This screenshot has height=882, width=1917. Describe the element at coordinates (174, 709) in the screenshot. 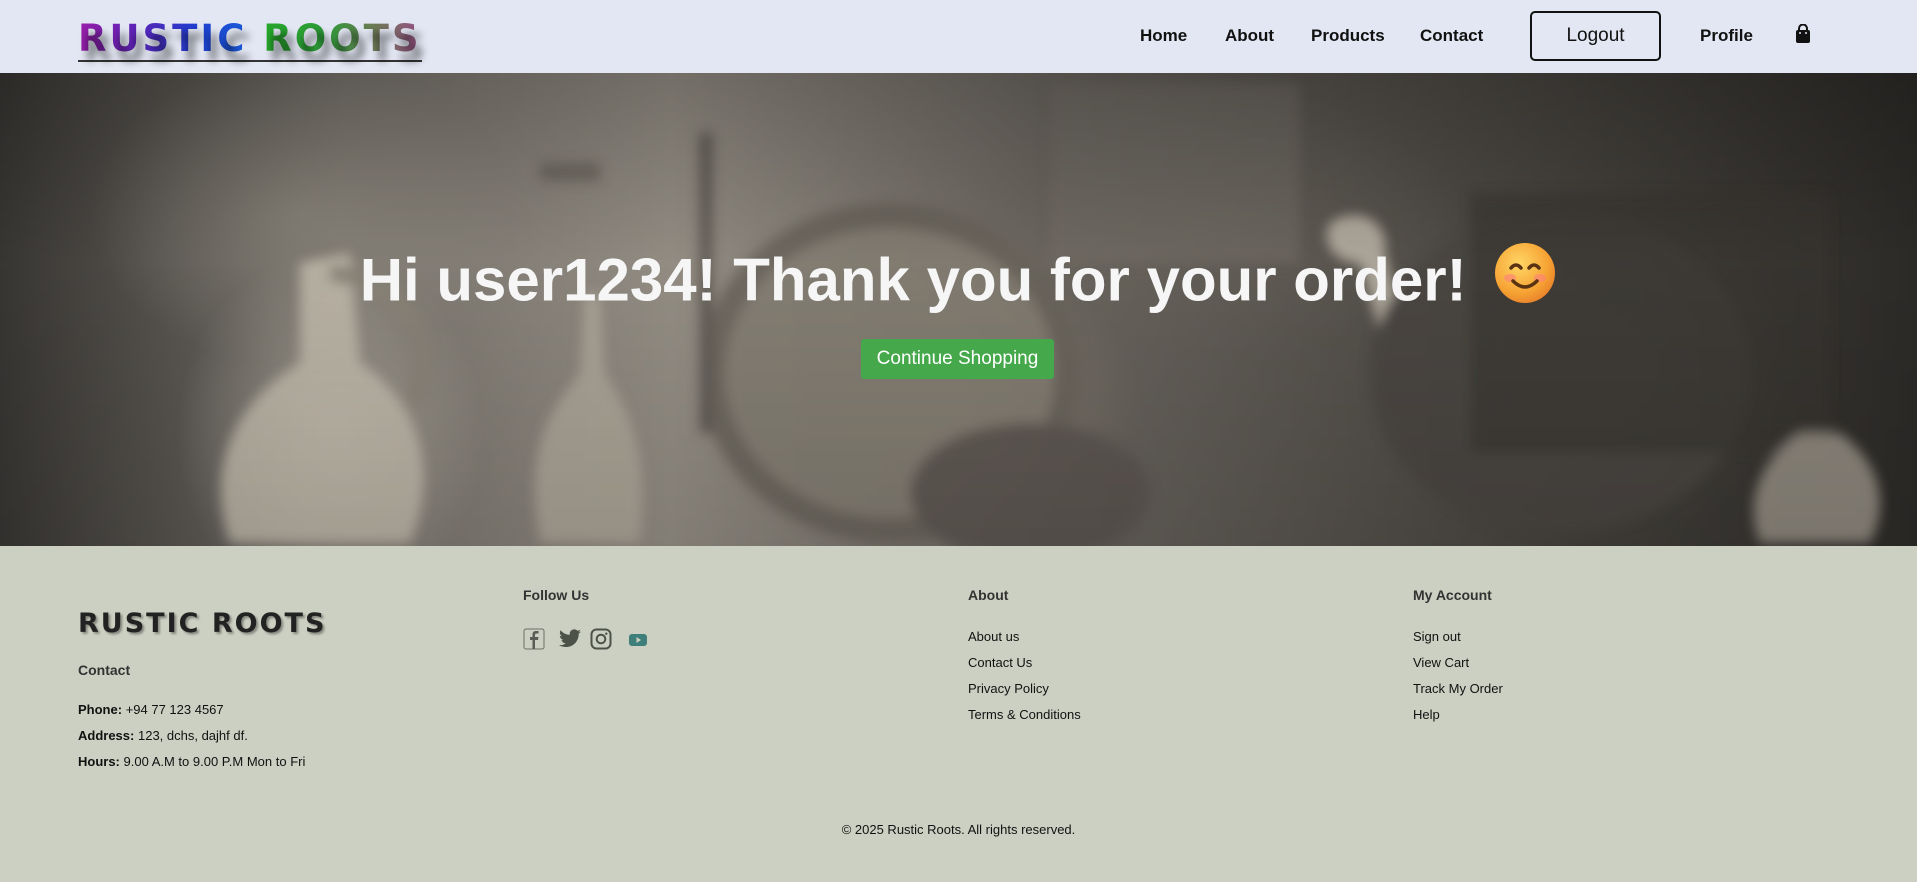

I see `phone-value: +94 77 123 4567` at that location.